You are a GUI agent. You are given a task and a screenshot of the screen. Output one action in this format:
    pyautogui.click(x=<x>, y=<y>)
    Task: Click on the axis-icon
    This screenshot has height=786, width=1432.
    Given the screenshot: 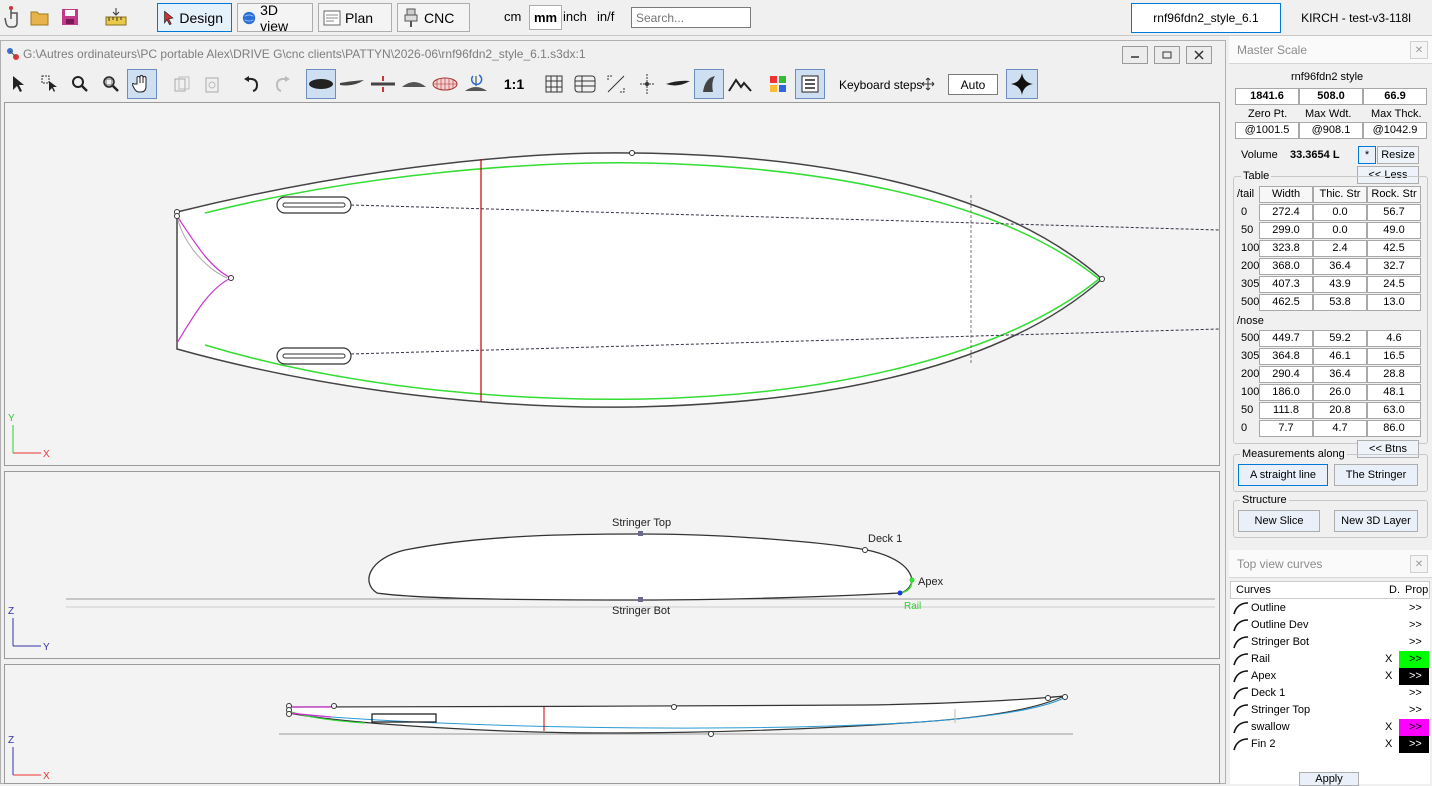 What is the action you would take?
    pyautogui.click(x=647, y=84)
    